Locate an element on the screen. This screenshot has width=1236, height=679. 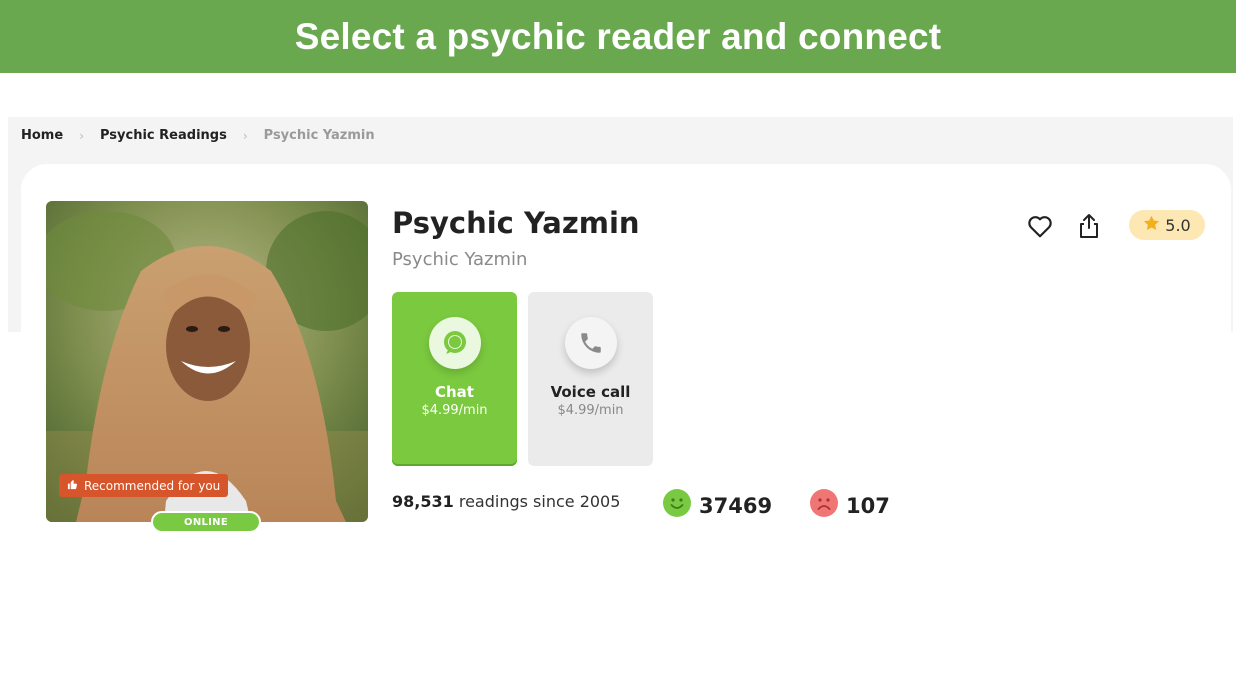
positive-count: 37469 is located at coordinates (736, 505).